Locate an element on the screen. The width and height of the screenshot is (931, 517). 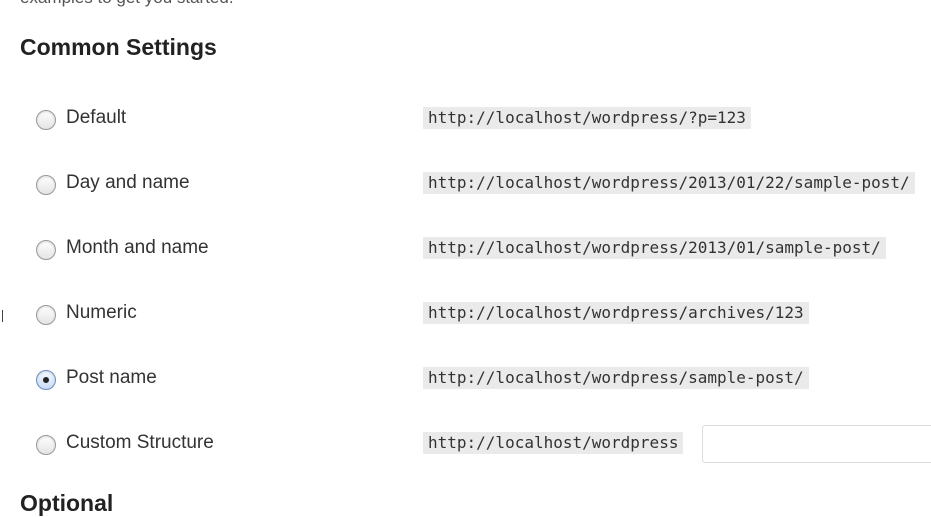
custom-structure-input is located at coordinates (816, 444).